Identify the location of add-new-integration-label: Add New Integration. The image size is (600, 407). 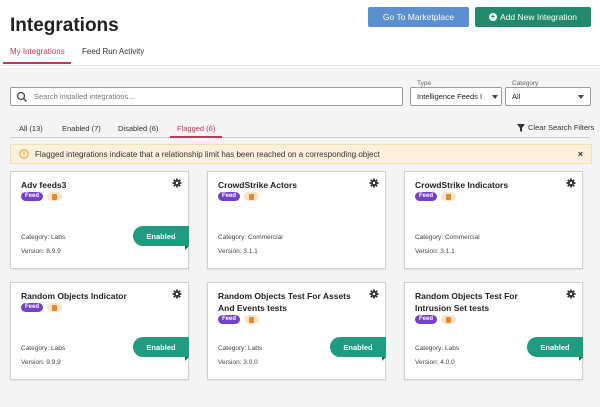
(538, 17).